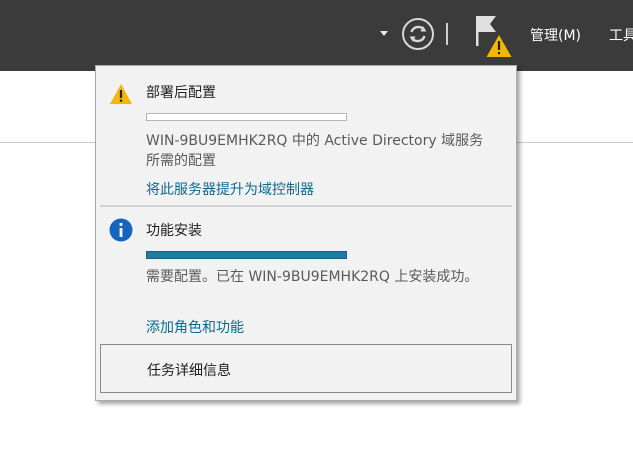 The width and height of the screenshot is (633, 453). I want to click on refresh-icon, so click(418, 34).